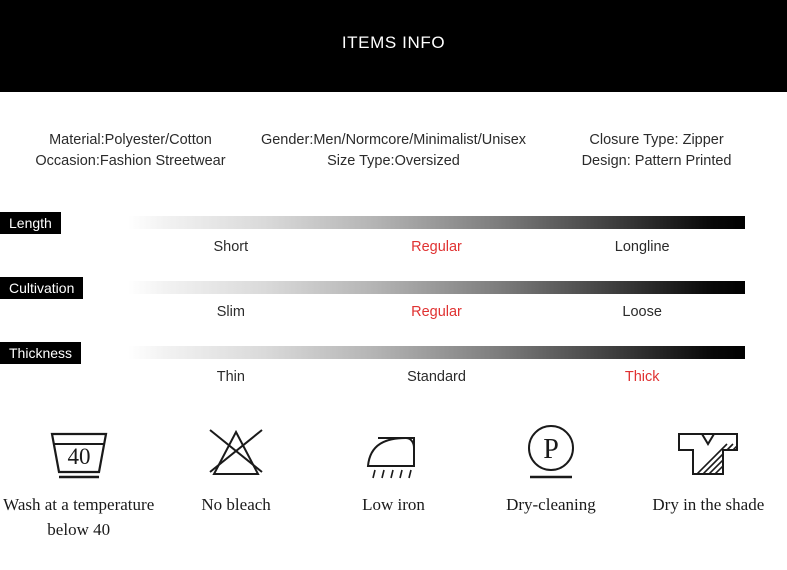 This screenshot has width=787, height=570. I want to click on scale-gradient-bar-cultivation, so click(436, 287).